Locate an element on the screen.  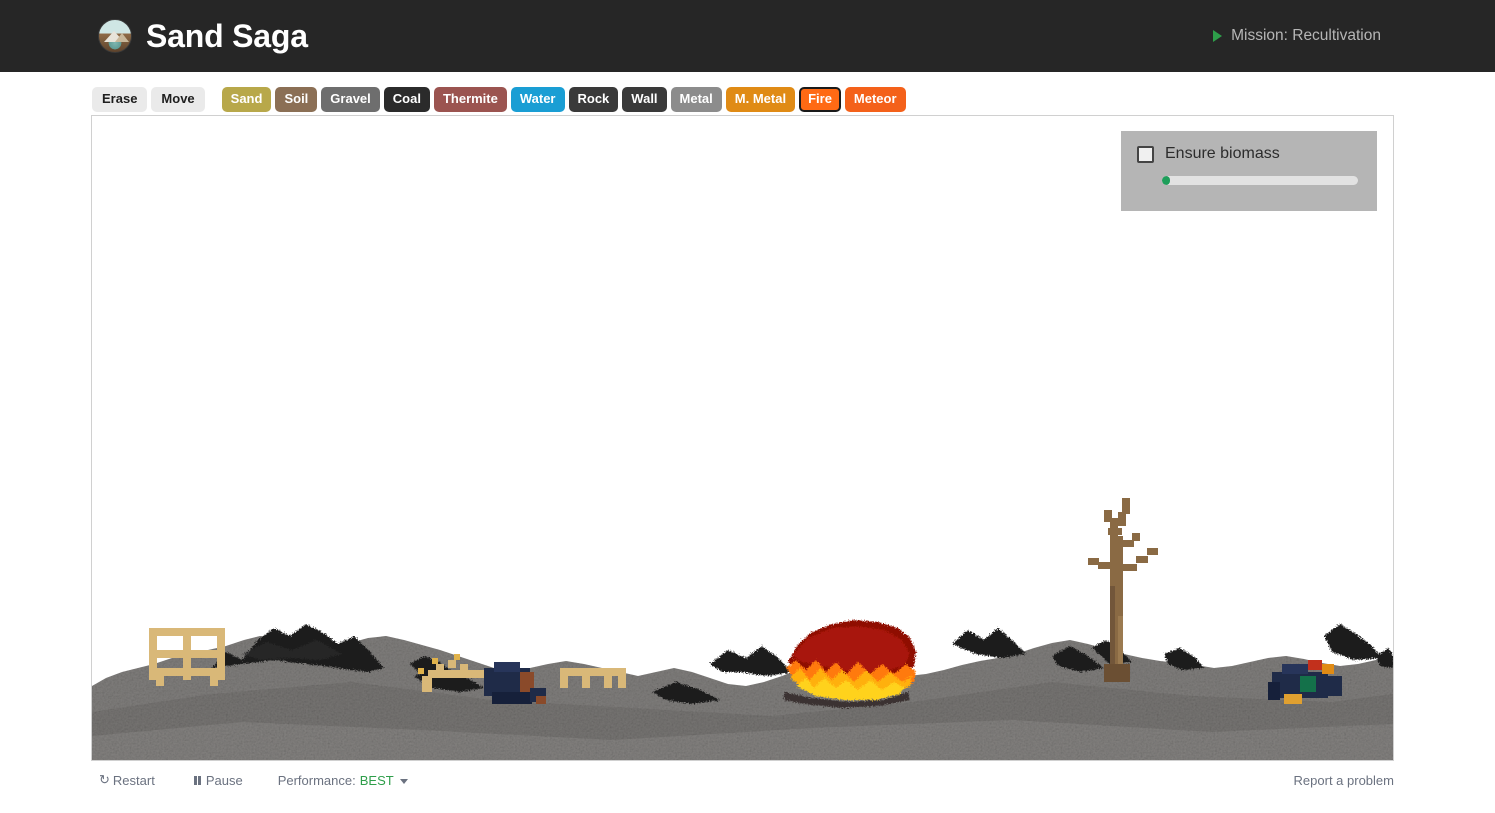
objective-progress-fill is located at coordinates (1166, 180).